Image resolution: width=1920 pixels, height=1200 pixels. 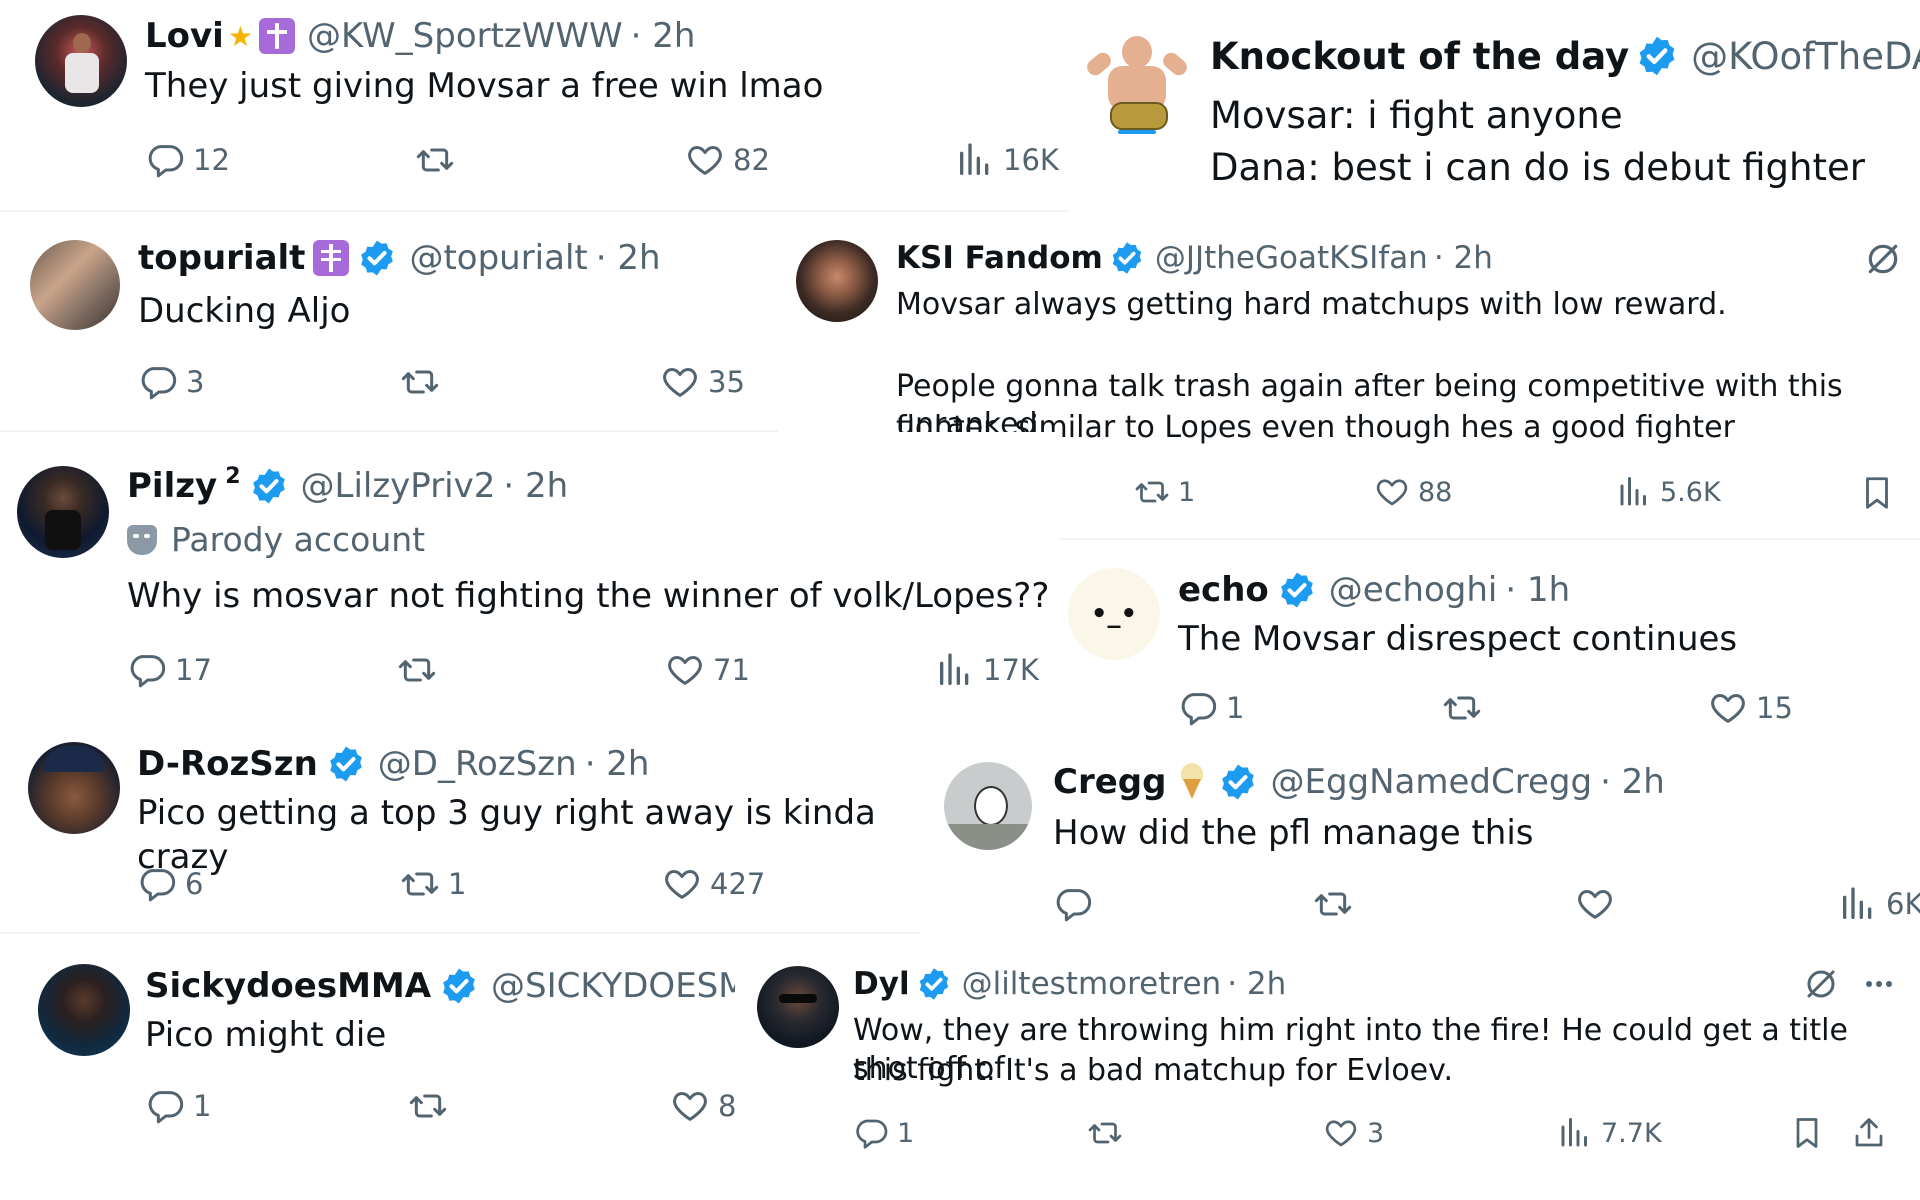 I want to click on author-name: echo, so click(x=1223, y=590).